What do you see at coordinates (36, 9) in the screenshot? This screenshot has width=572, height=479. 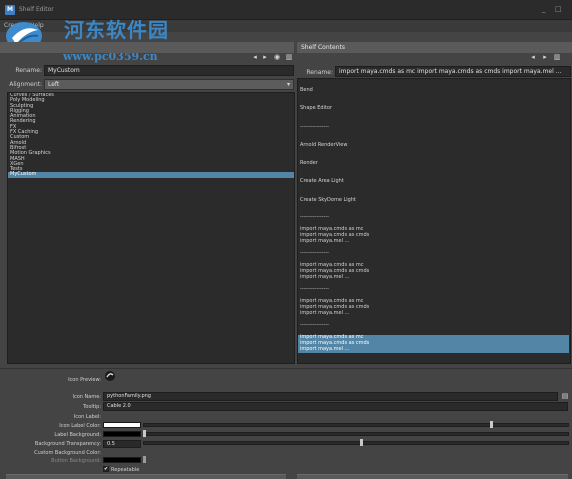 I see `window-title: Shelf Editor` at bounding box center [36, 9].